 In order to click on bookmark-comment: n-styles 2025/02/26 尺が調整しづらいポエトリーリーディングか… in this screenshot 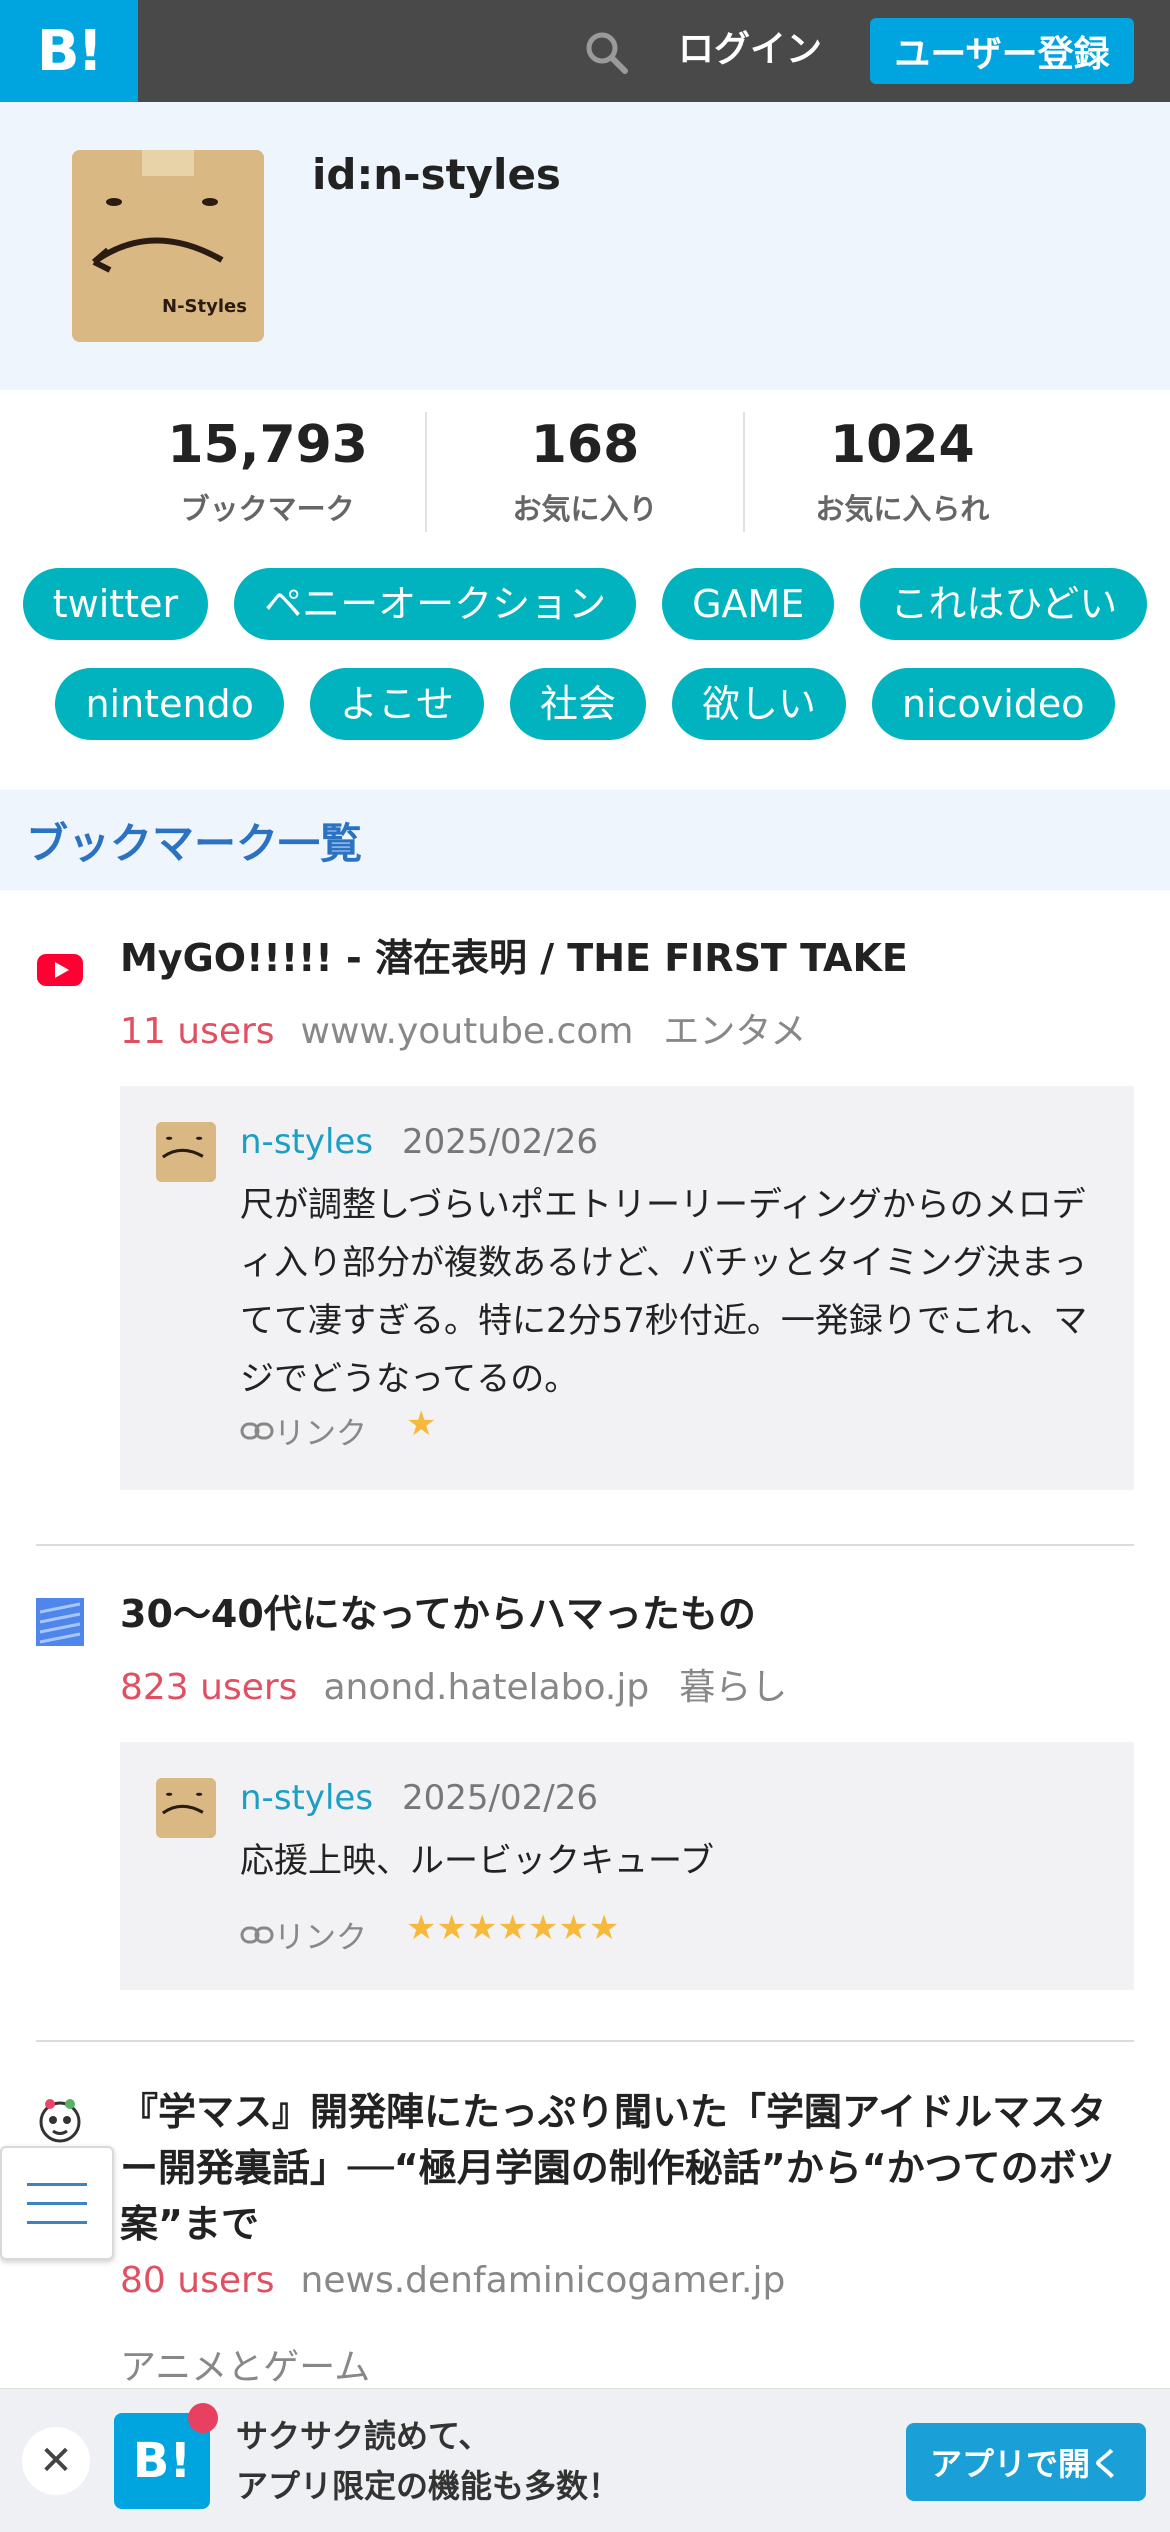, I will do `click(627, 1288)`.